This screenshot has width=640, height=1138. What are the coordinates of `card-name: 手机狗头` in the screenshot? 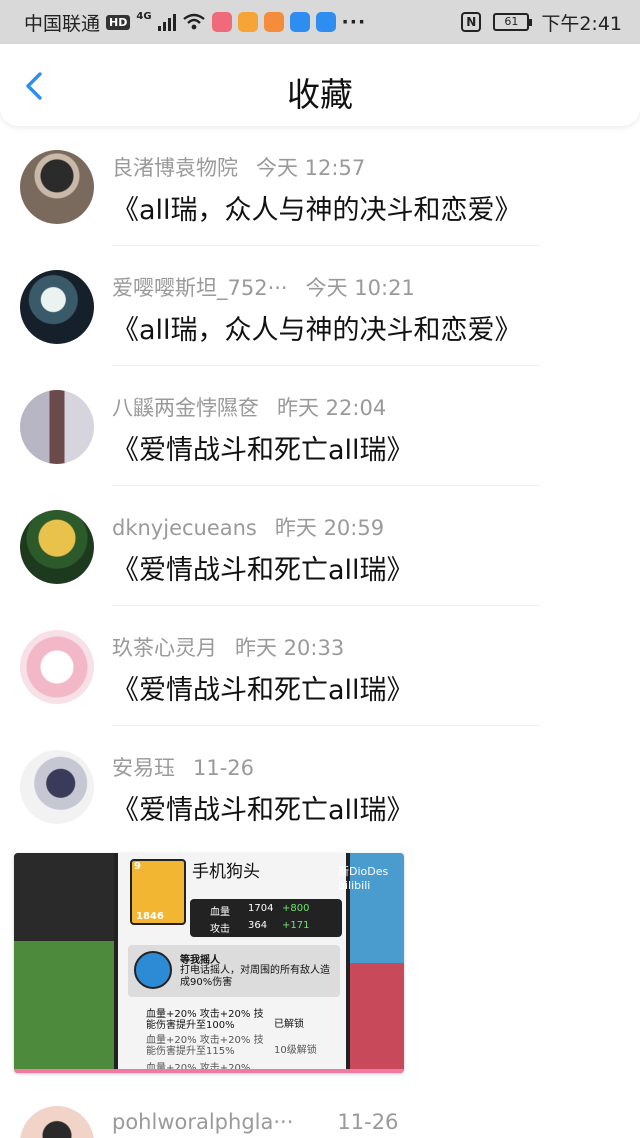 It's located at (226, 872).